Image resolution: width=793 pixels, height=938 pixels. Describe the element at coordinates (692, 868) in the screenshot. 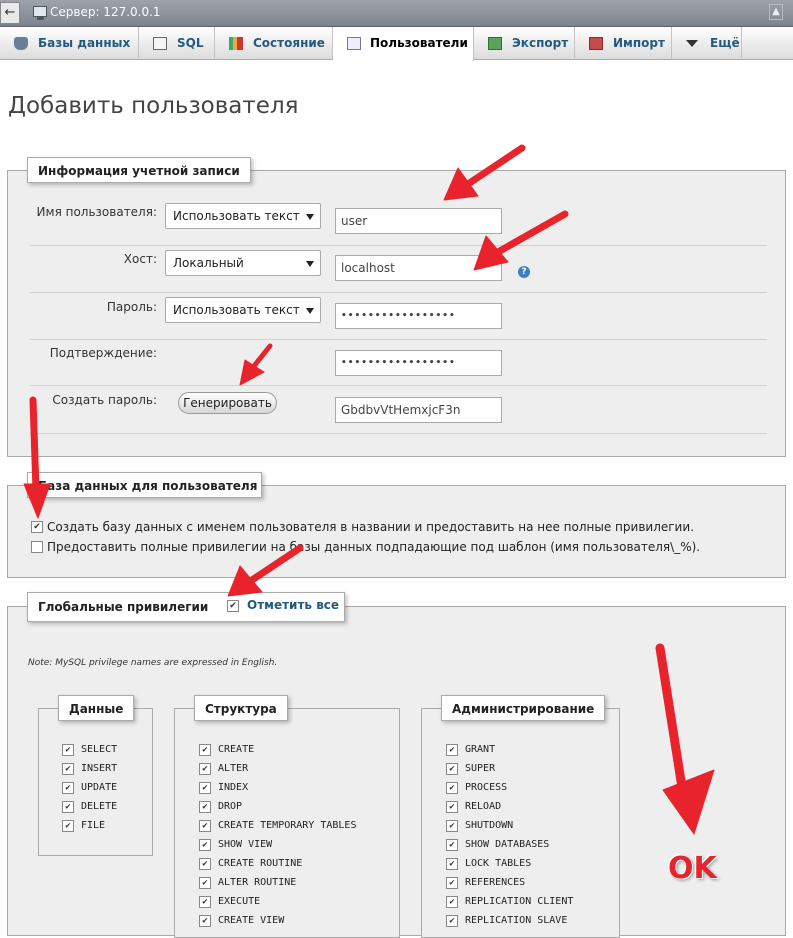

I see `ok-annotation: OK` at that location.